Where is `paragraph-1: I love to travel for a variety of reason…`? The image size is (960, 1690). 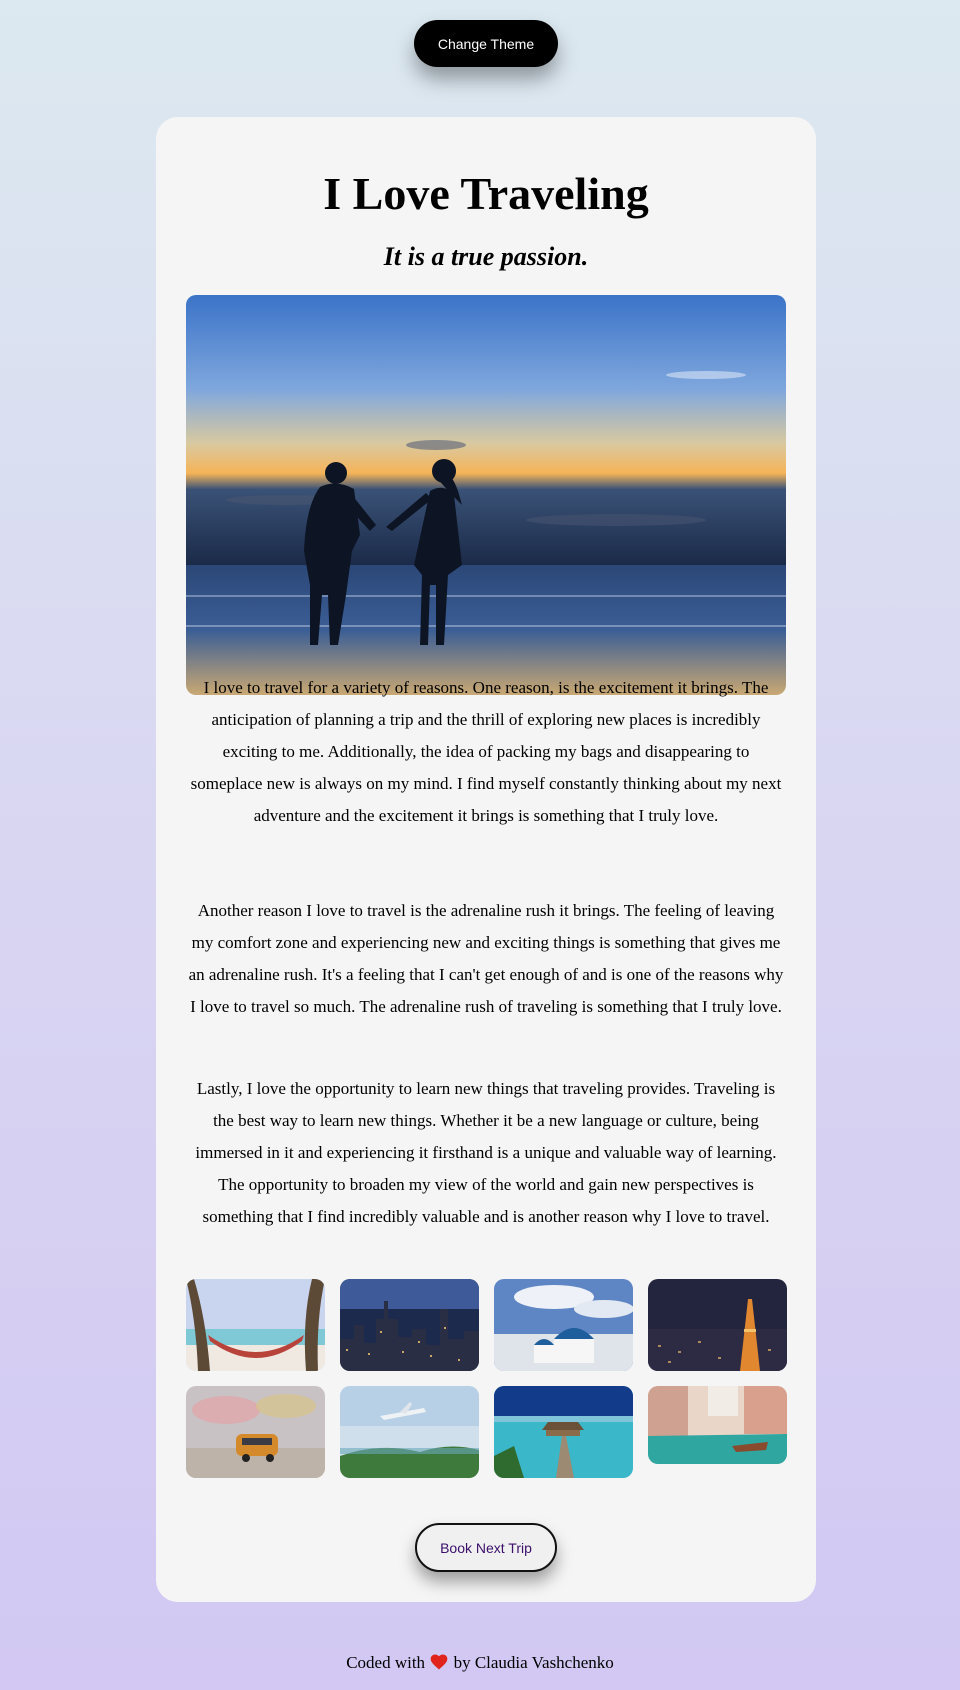
paragraph-1: I love to travel for a variety of reason… is located at coordinates (486, 751).